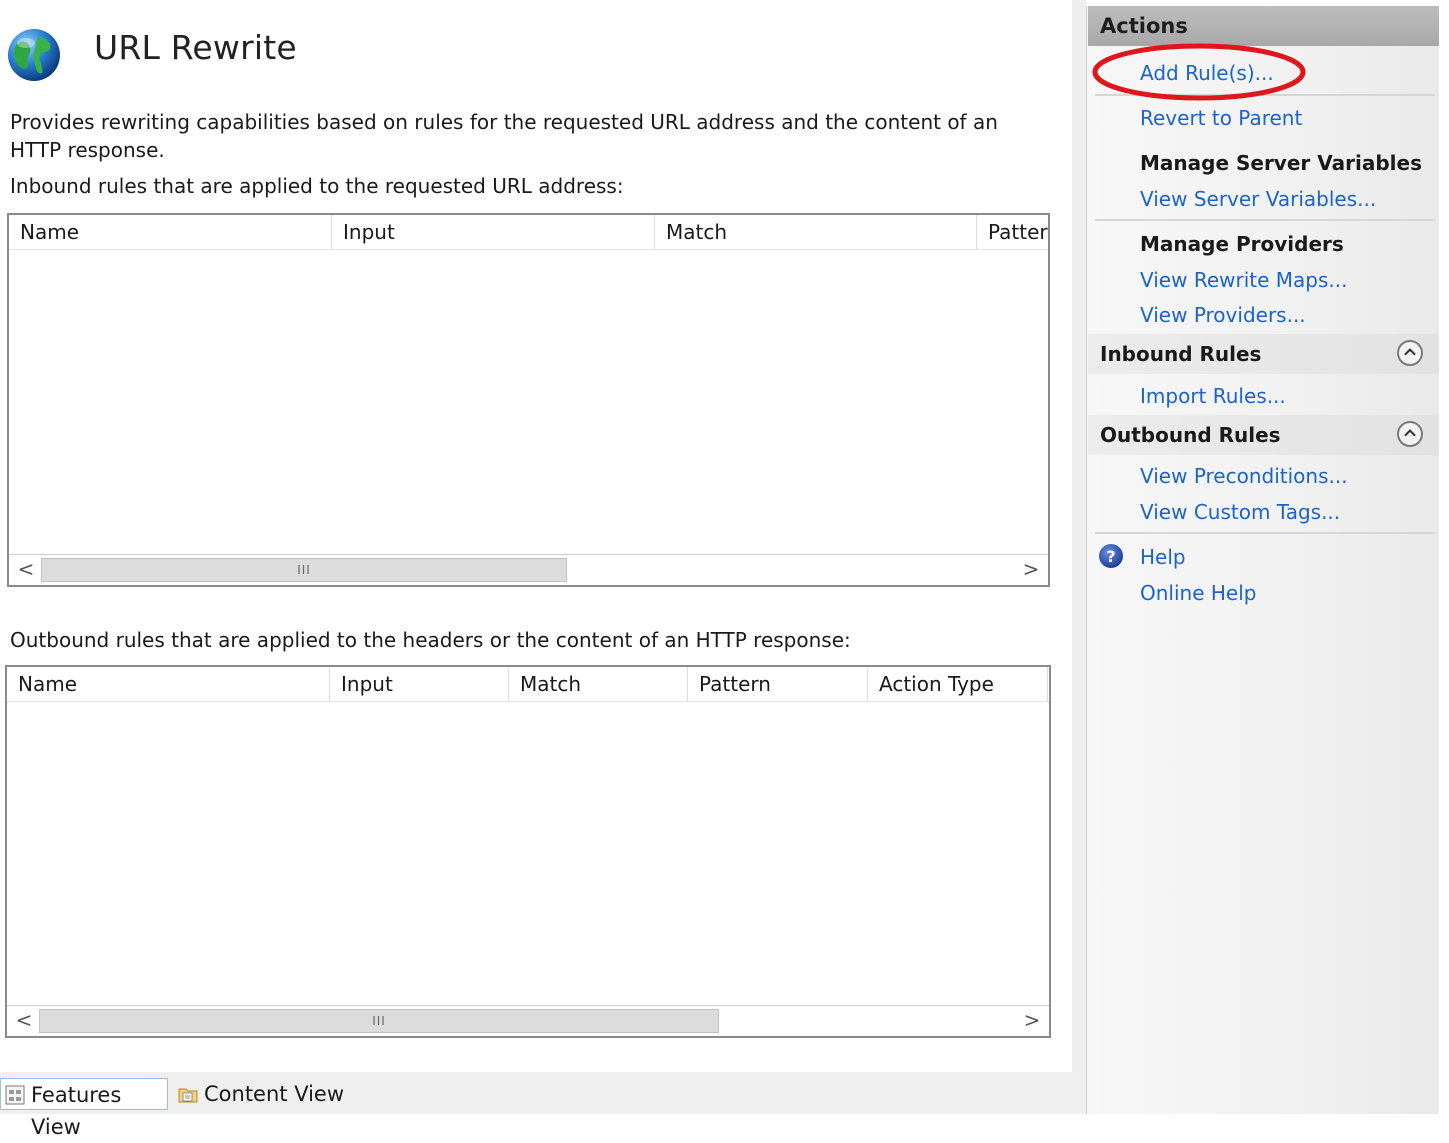 Image resolution: width=1449 pixels, height=1143 pixels. Describe the element at coordinates (76, 1111) in the screenshot. I see `features-view-label: Features View` at that location.